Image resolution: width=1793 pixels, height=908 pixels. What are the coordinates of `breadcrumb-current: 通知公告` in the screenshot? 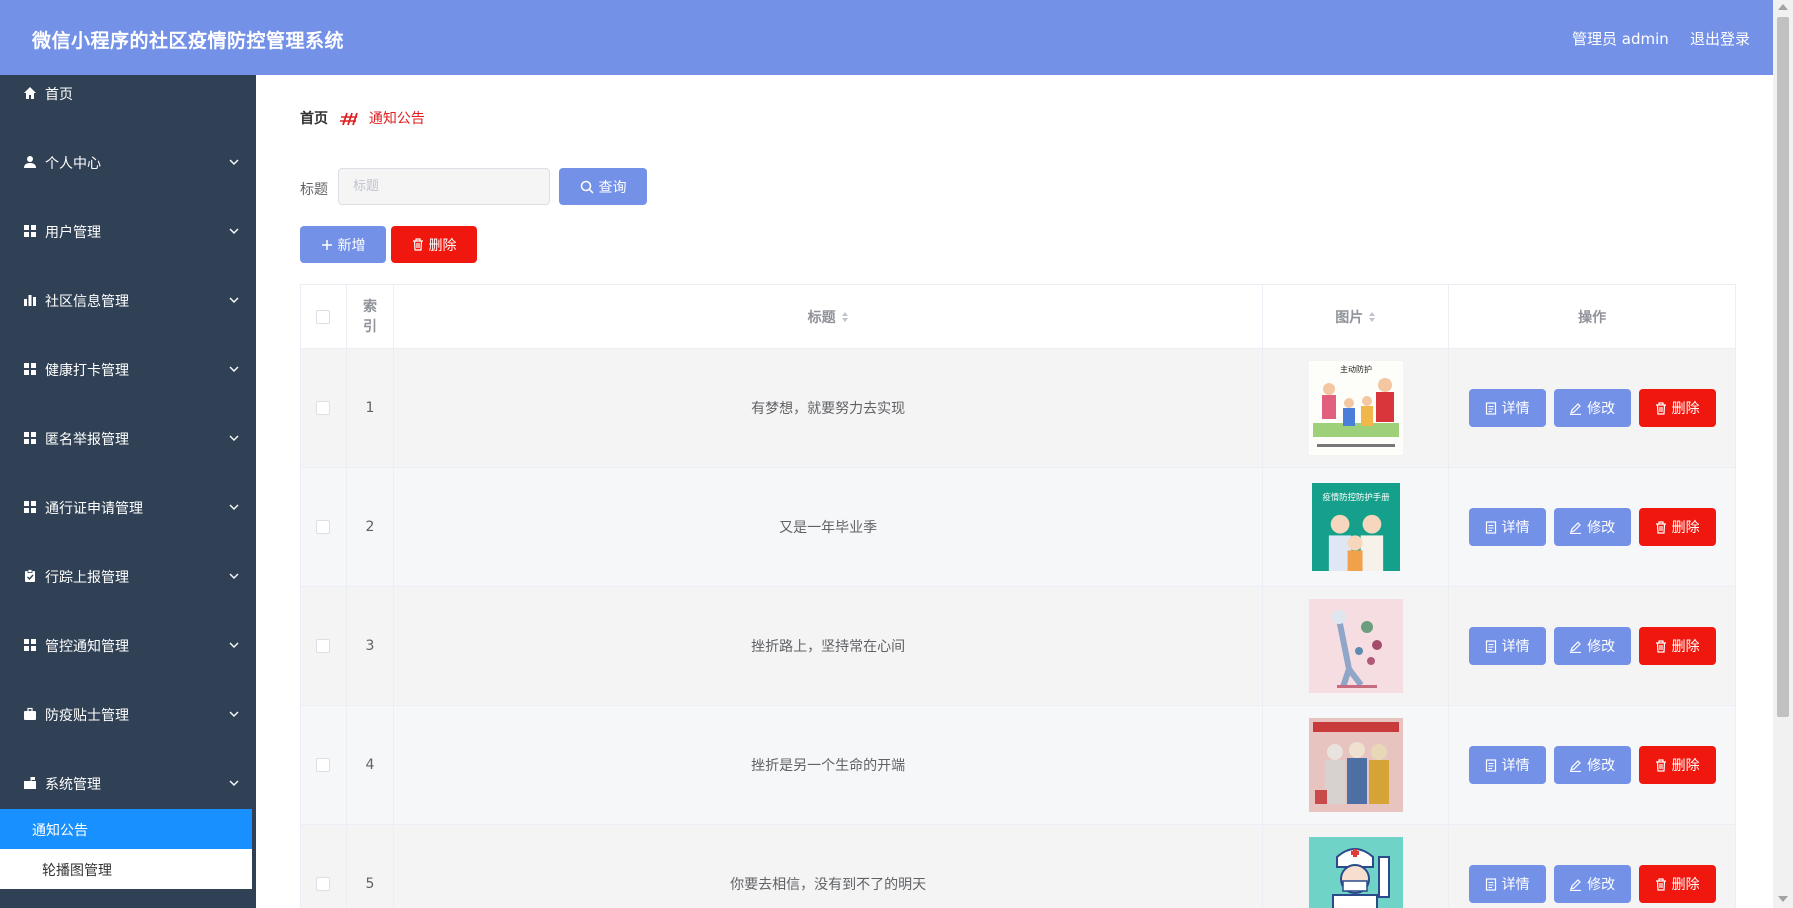 It's located at (396, 119).